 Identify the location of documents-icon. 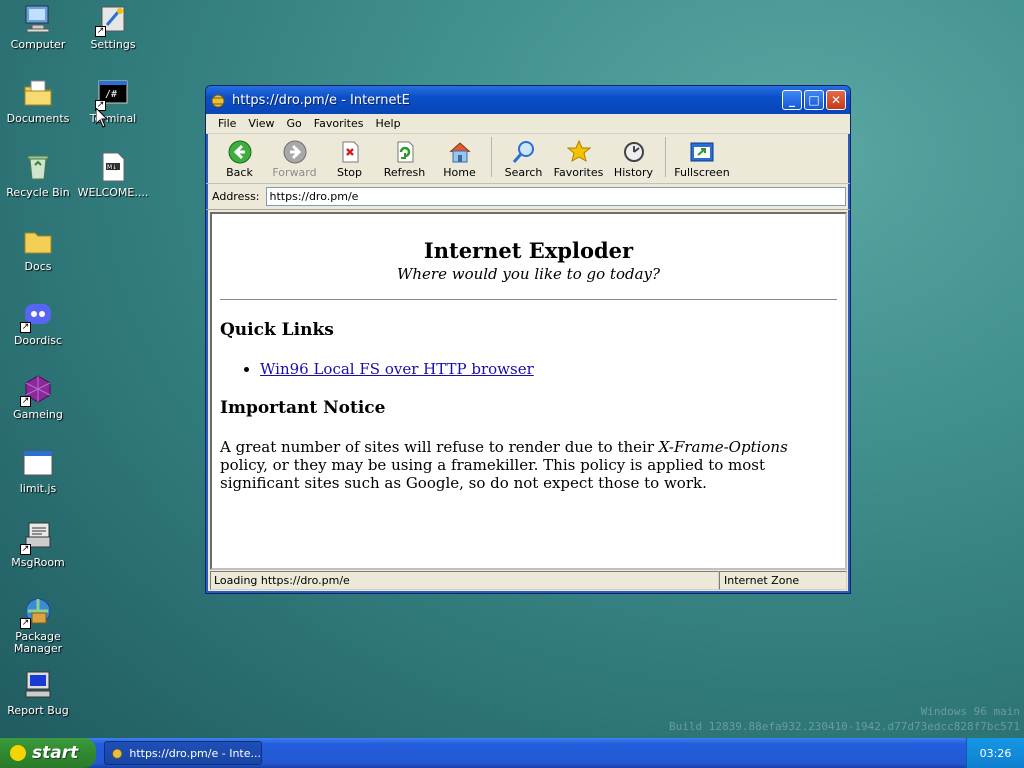
(38, 93).